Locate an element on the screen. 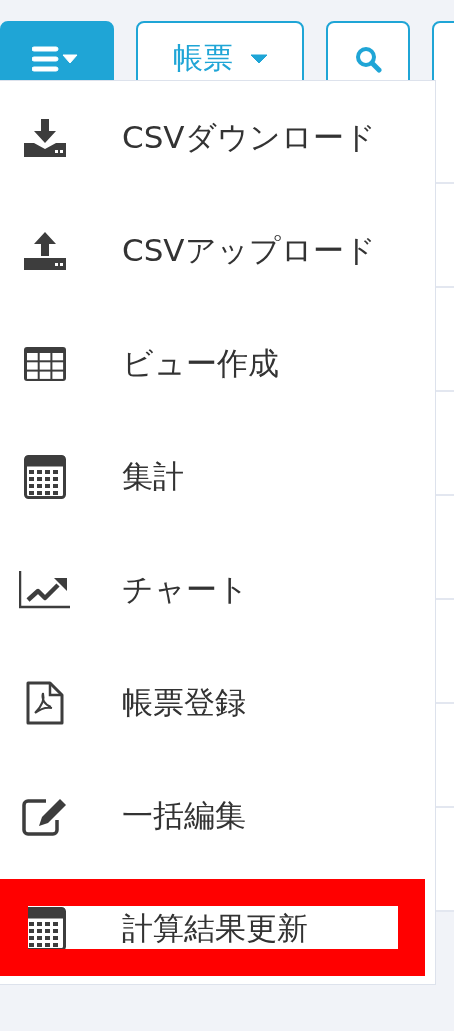 The width and height of the screenshot is (454, 1031). download-icon is located at coordinates (45, 137).